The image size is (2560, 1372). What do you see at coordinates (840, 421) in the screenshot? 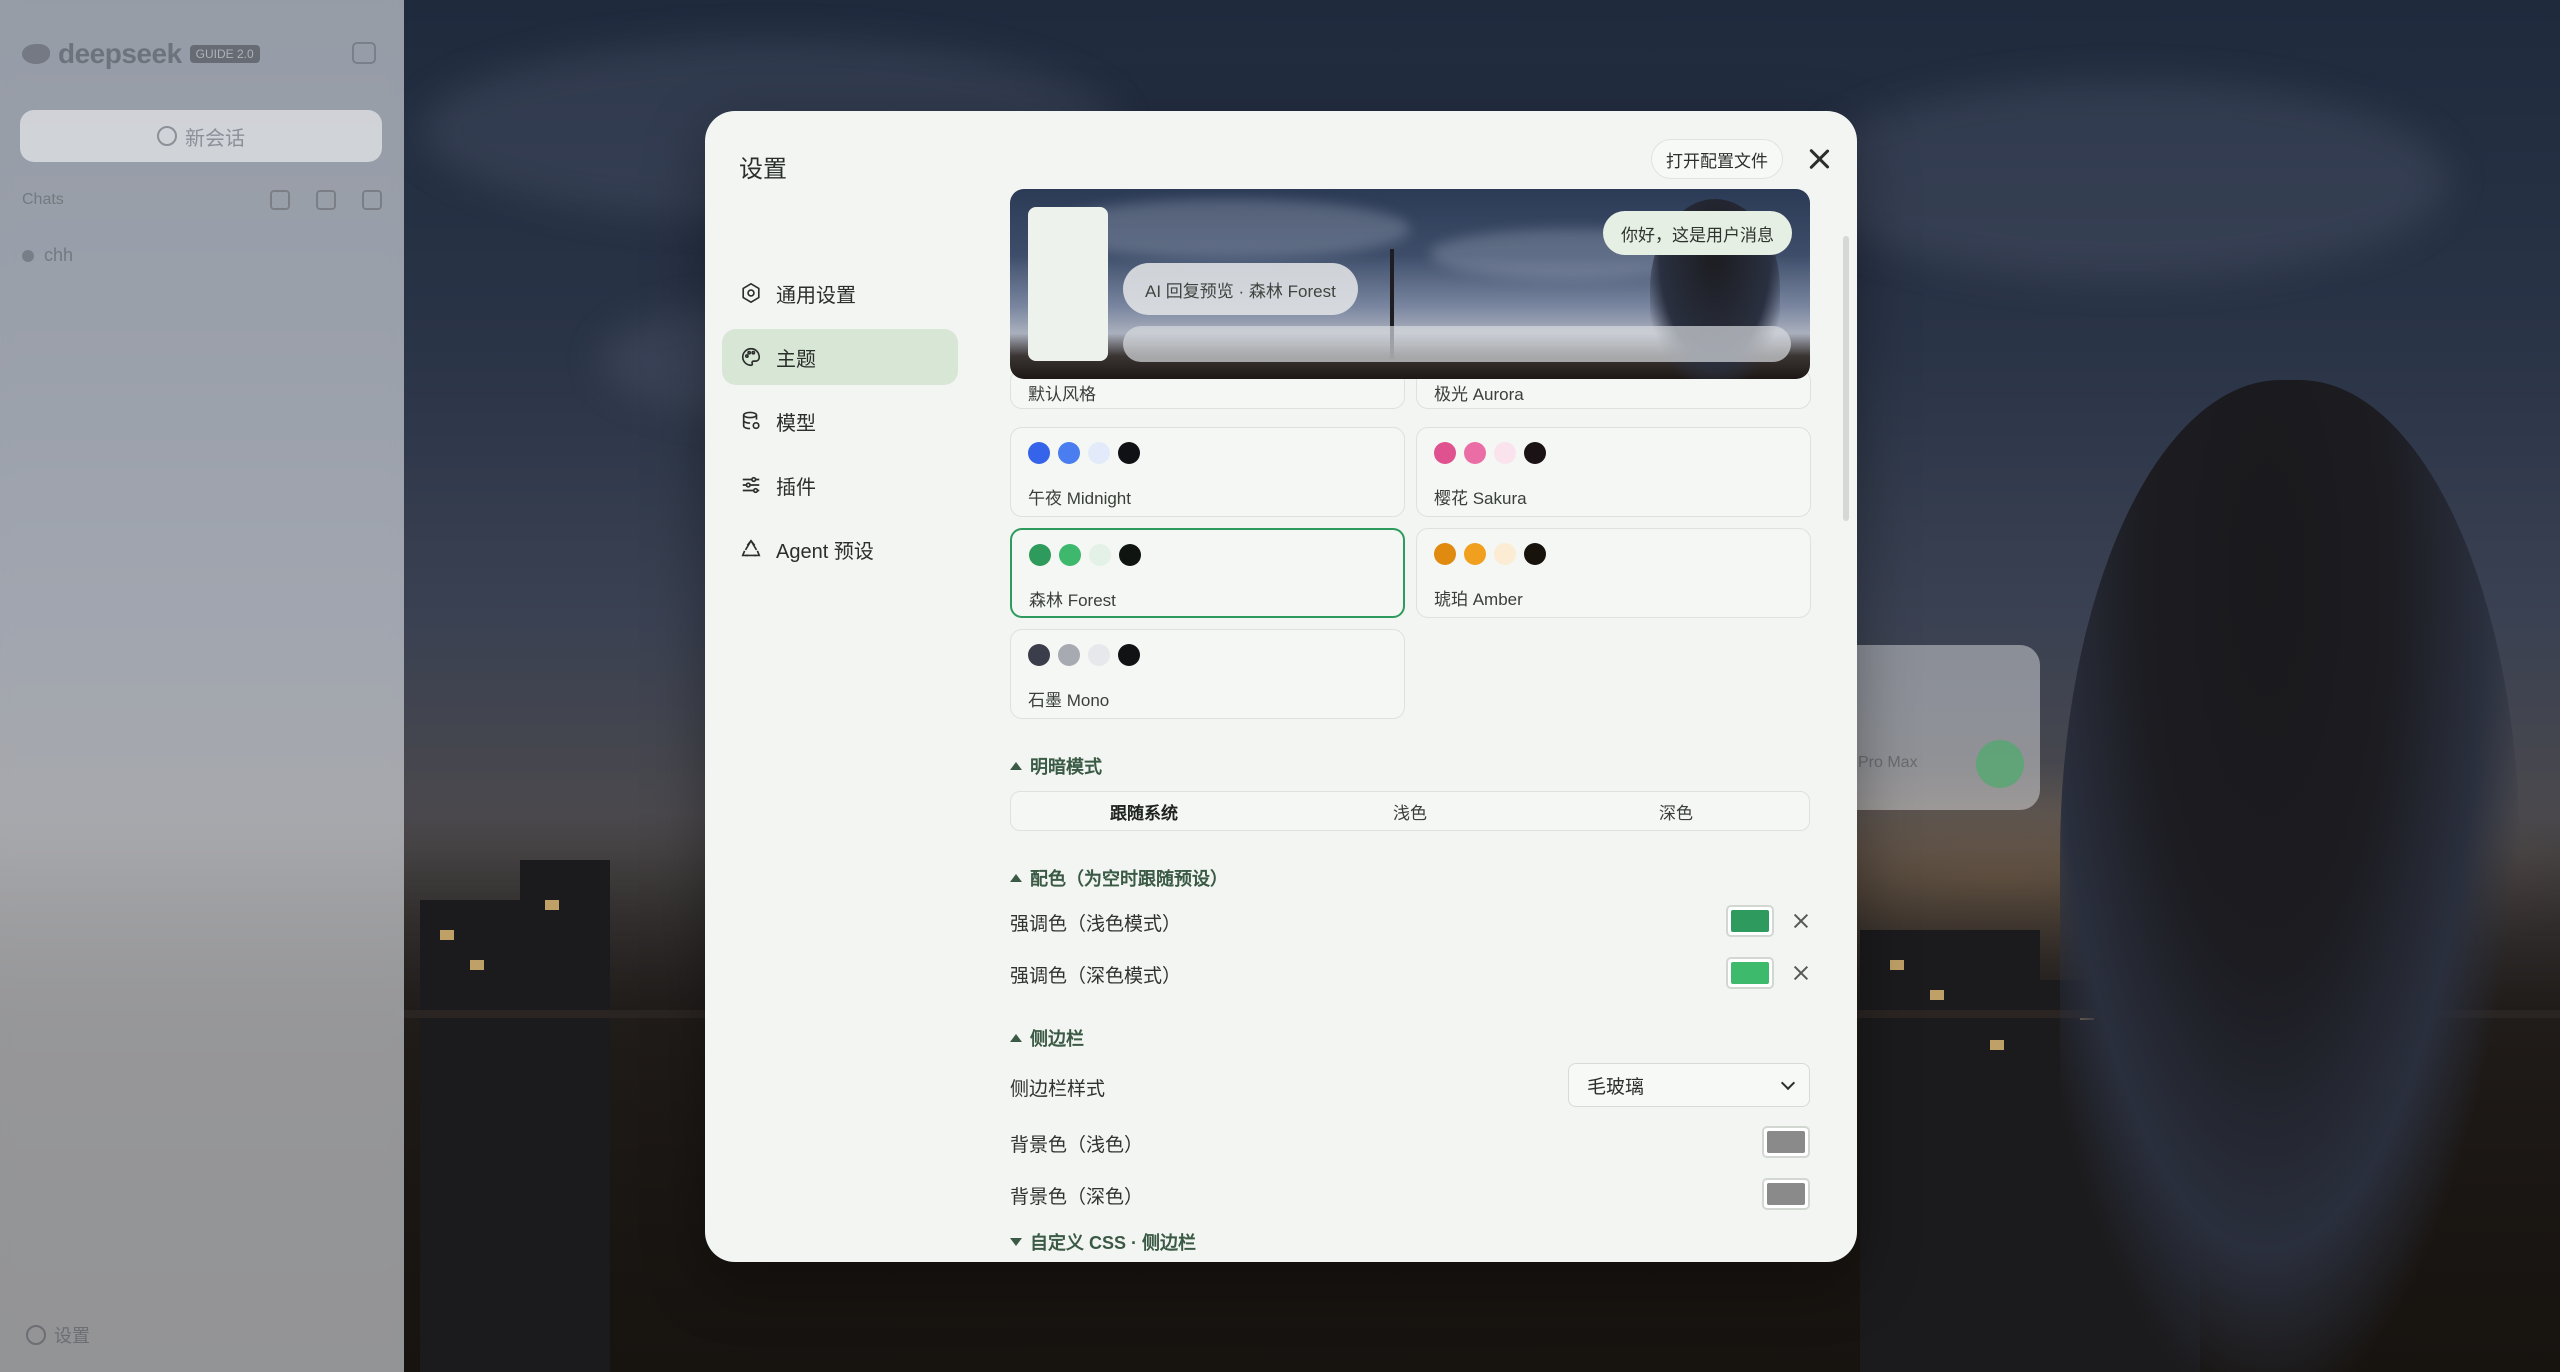
I see `nav-item-model: 模型` at bounding box center [840, 421].